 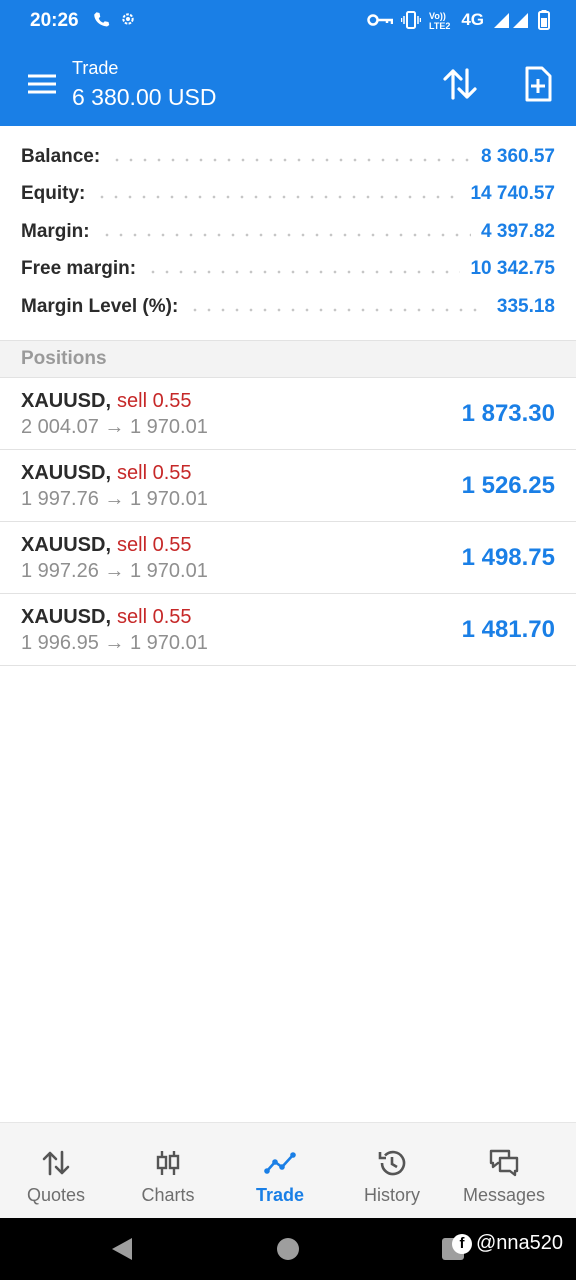 I want to click on summary-value: 10 342.75, so click(x=512, y=269).